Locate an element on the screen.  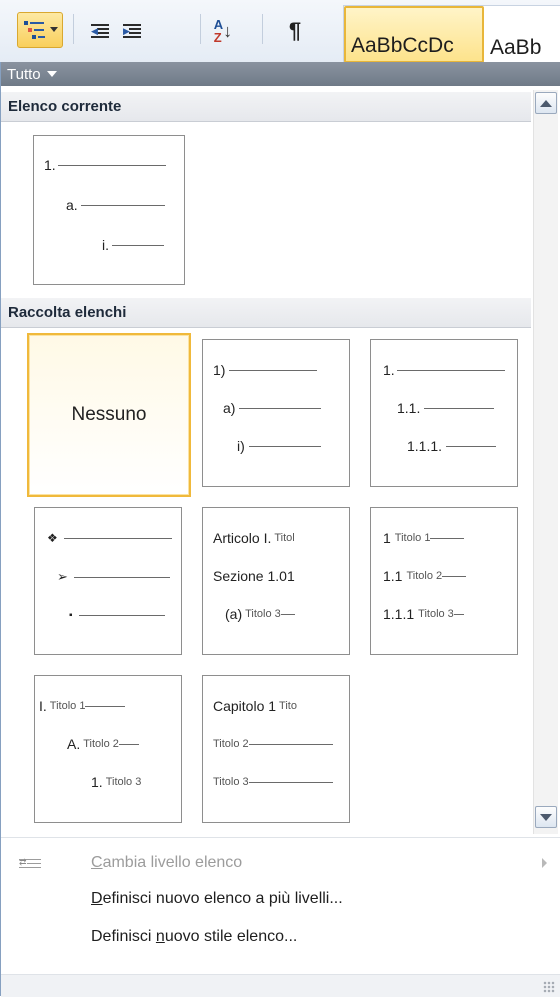
section-header-list-library: Raccolta elenchi is located at coordinates (266, 313).